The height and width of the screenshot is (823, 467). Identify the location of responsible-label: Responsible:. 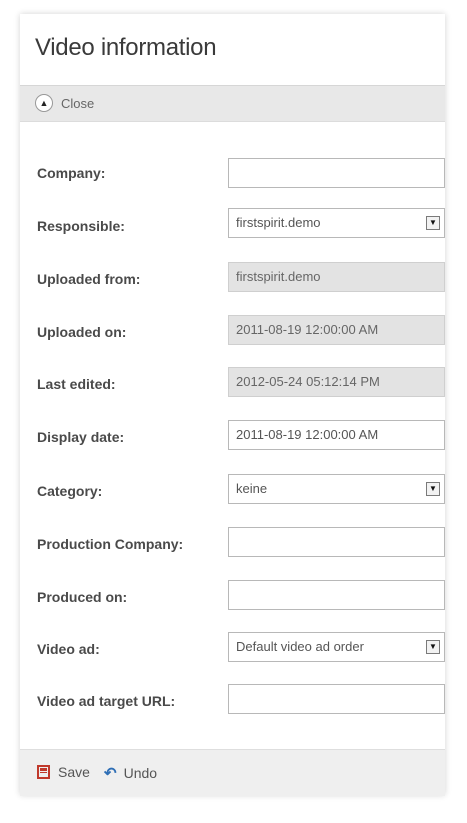
(81, 226).